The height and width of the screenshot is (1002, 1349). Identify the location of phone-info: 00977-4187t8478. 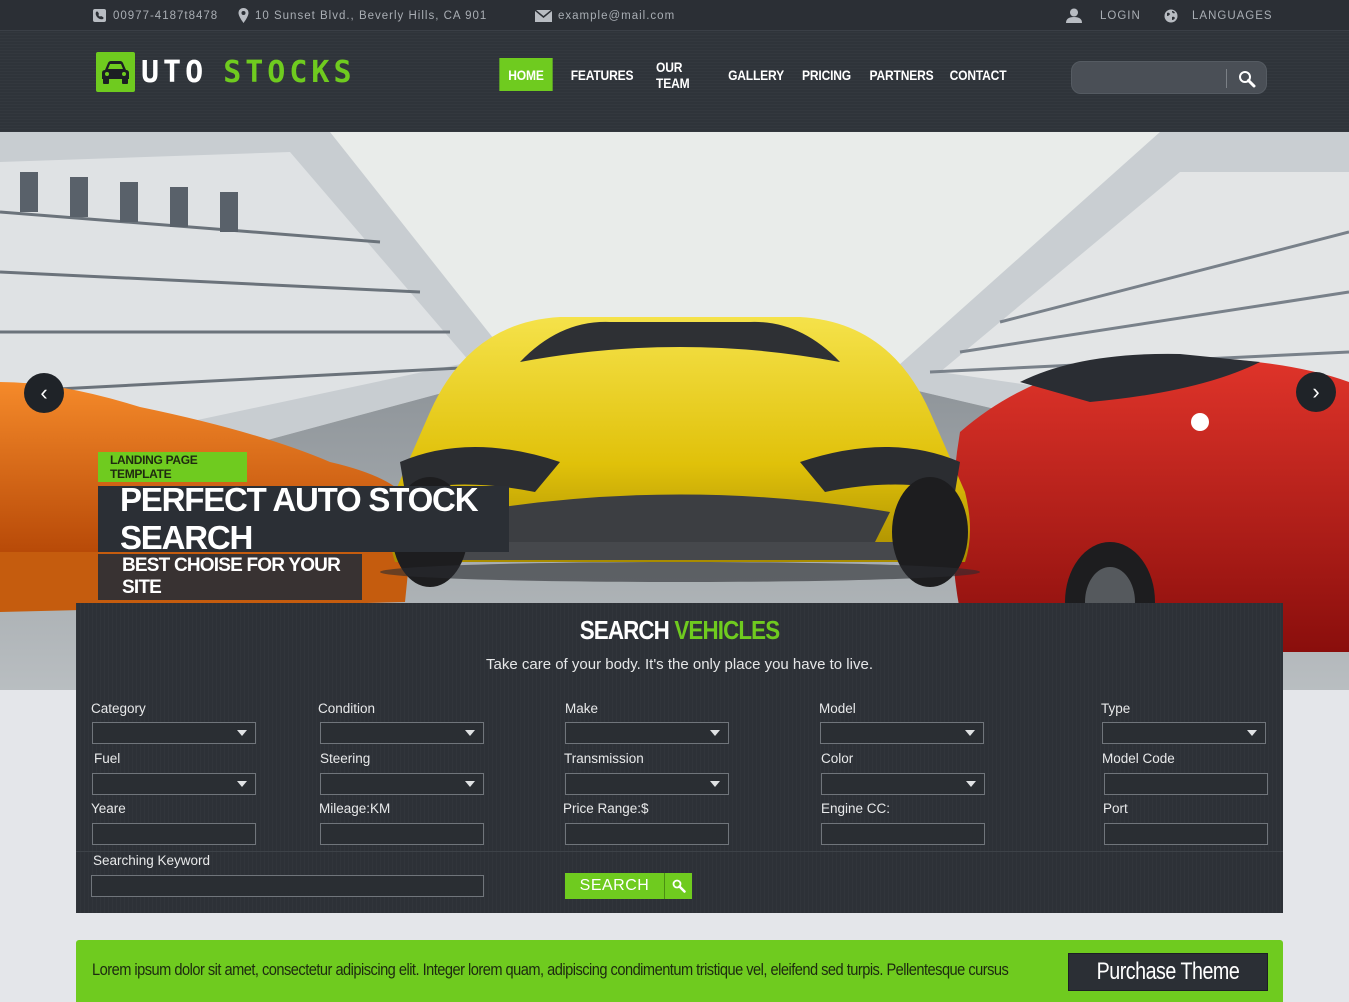
(155, 15).